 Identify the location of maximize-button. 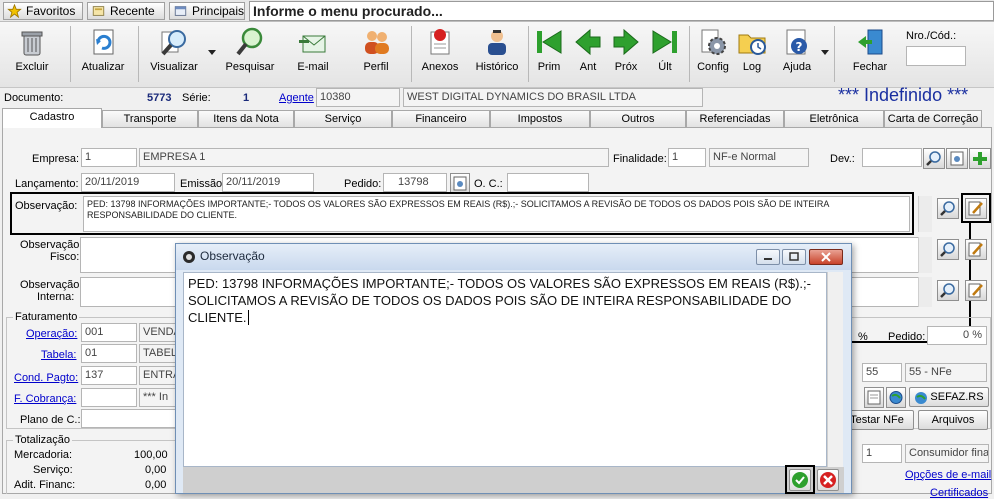
(794, 257).